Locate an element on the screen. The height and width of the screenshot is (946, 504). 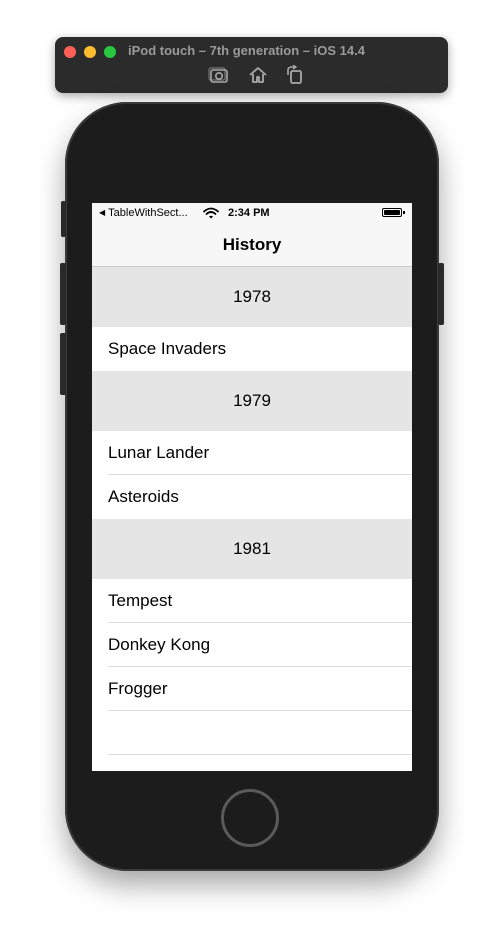
page-title: History is located at coordinates (252, 244).